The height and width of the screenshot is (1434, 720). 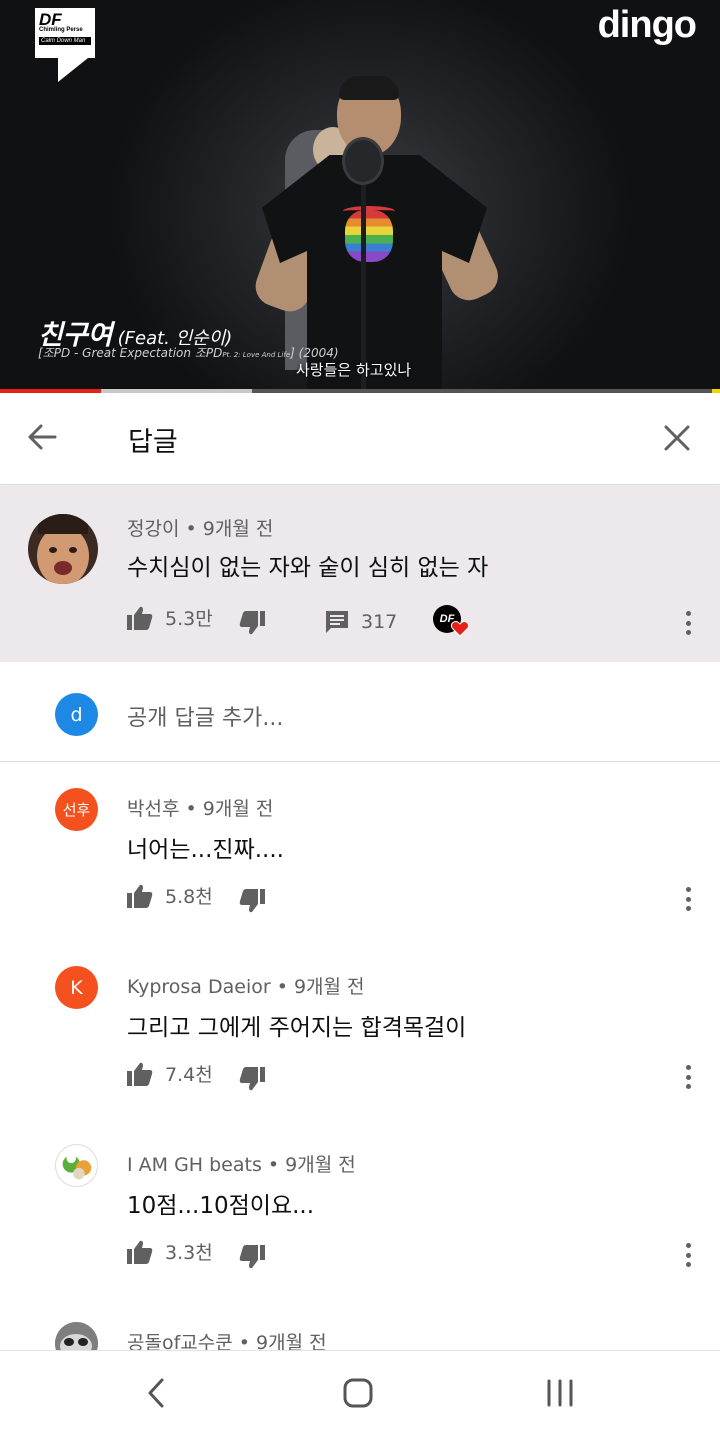 I want to click on reply-count: 317, so click(x=379, y=622).